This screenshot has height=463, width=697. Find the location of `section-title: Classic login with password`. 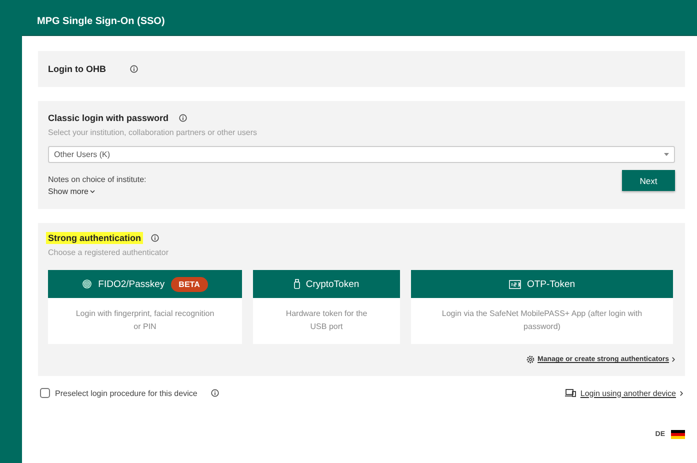

section-title: Classic login with password is located at coordinates (108, 118).